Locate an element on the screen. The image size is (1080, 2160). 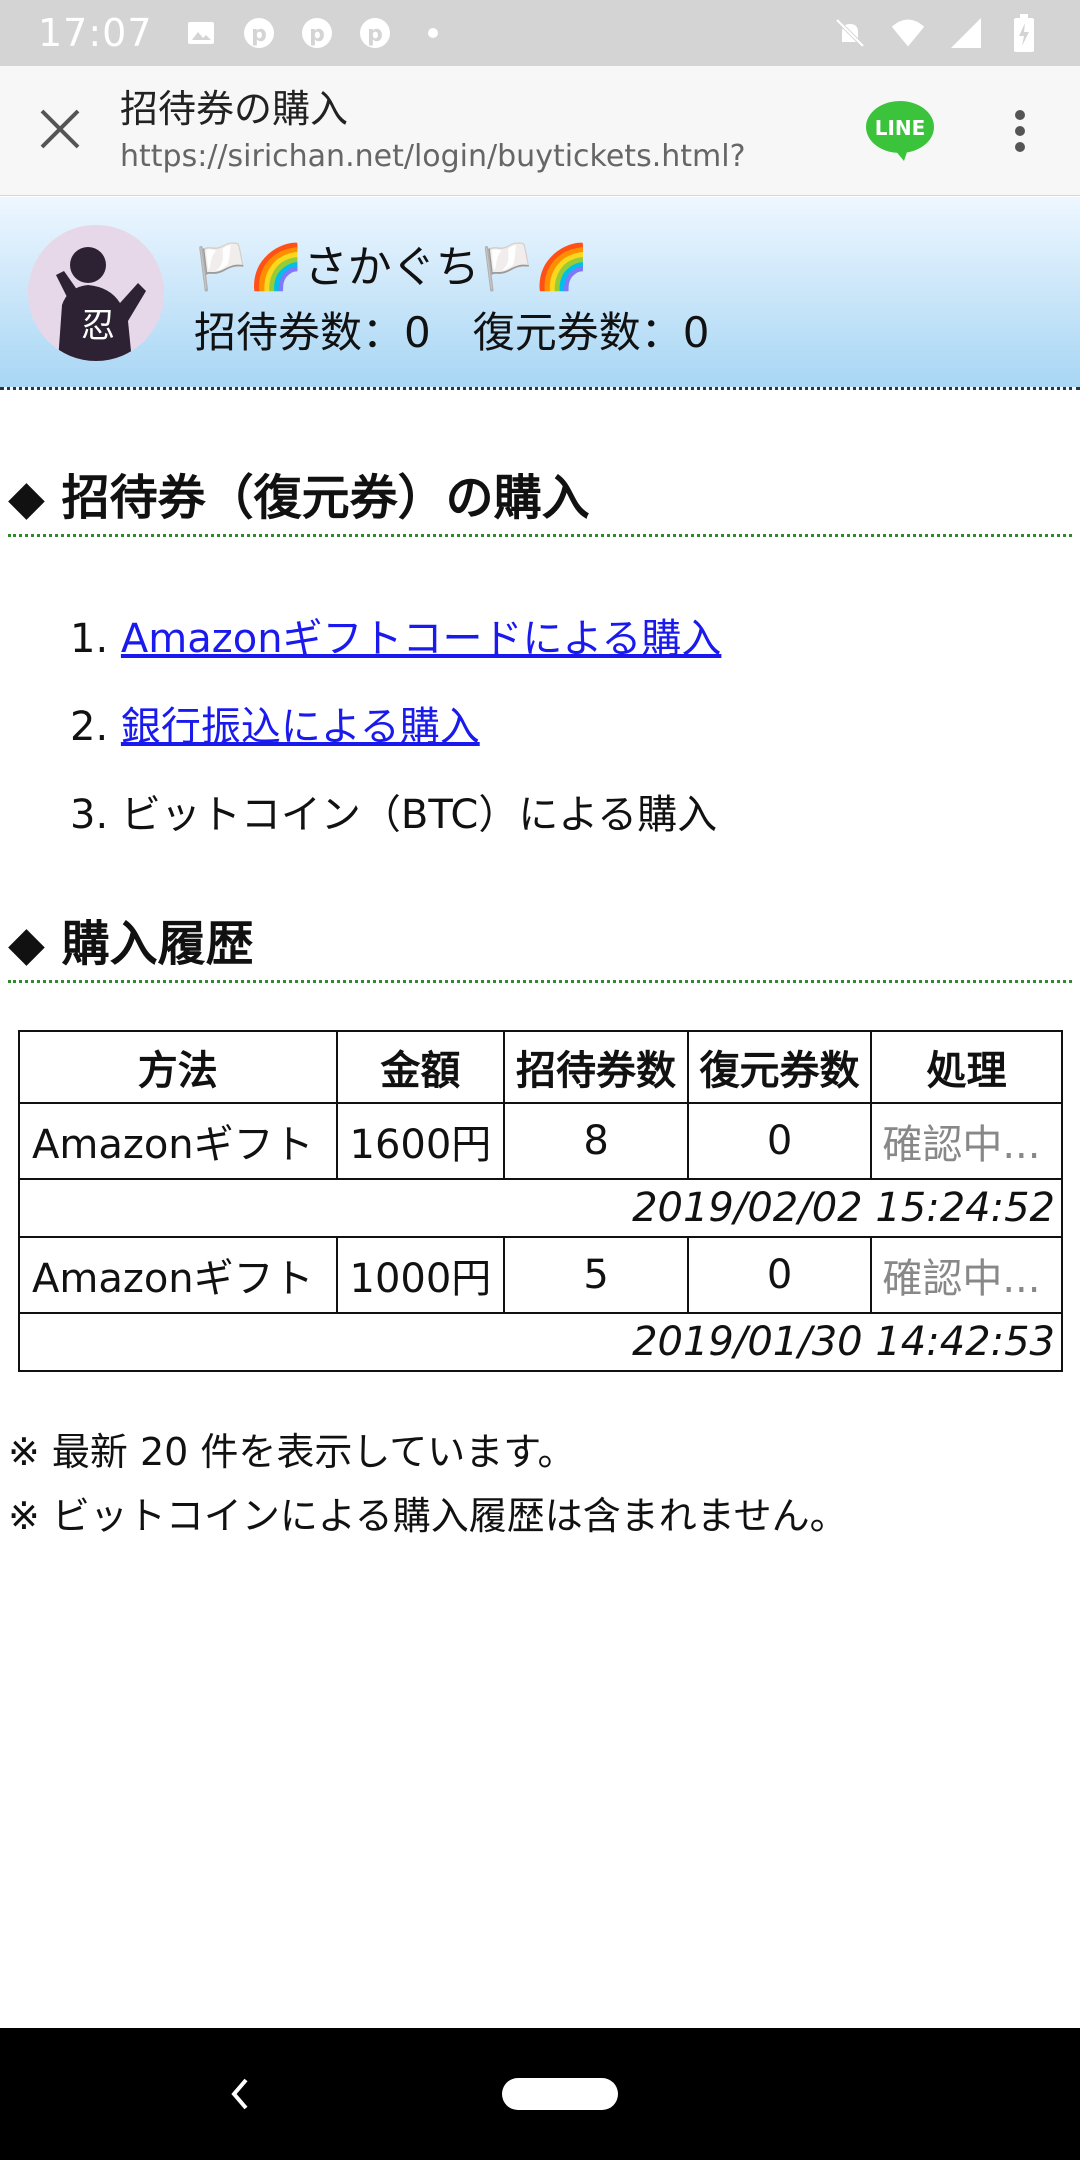
ninja-avatar-icon: 忍 is located at coordinates (96, 293).